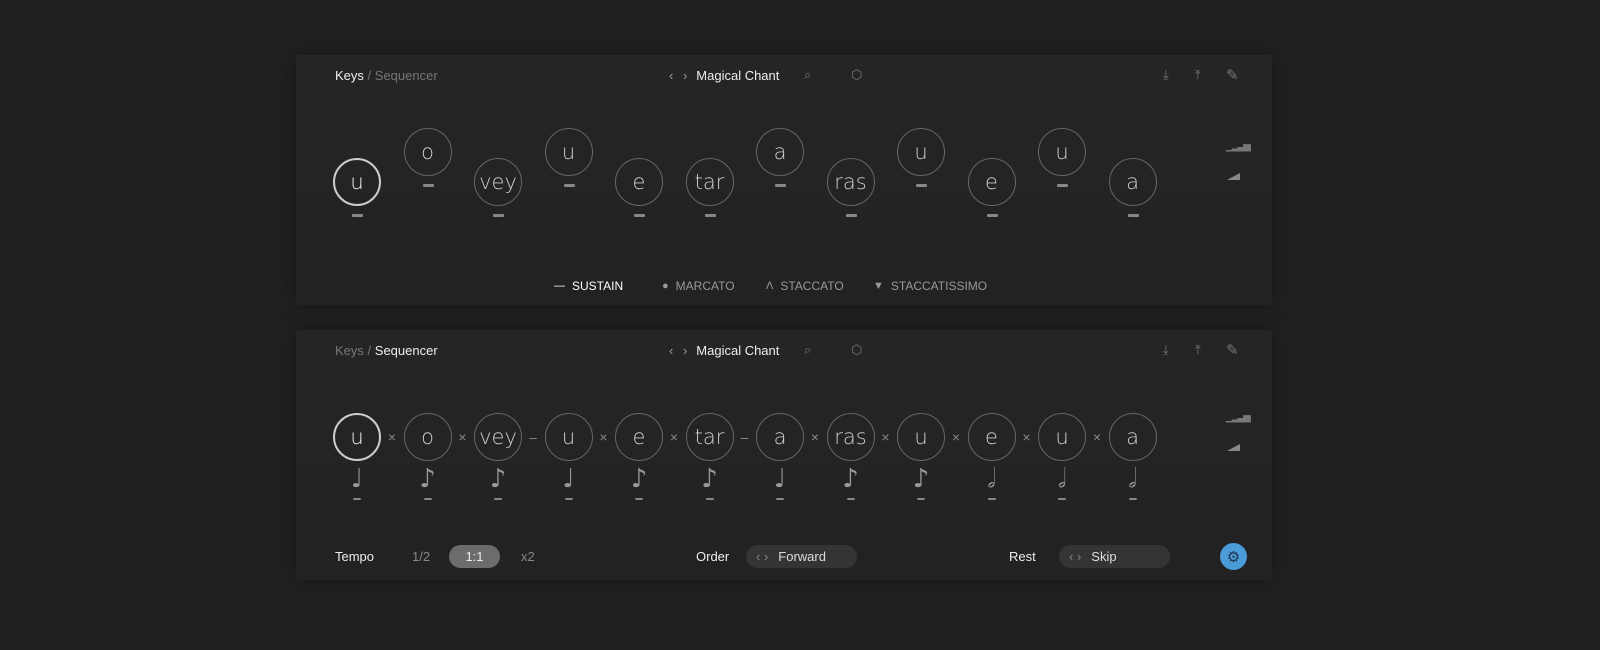 This screenshot has height=650, width=1600. Describe the element at coordinates (1233, 556) in the screenshot. I see `settings-gear-icon: ⚙` at that location.